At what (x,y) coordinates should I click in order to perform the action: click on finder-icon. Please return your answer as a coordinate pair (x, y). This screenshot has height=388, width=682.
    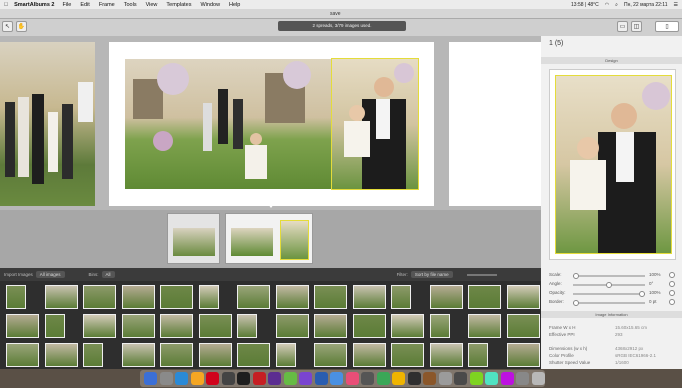
    Looking at the image, I should click on (150, 378).